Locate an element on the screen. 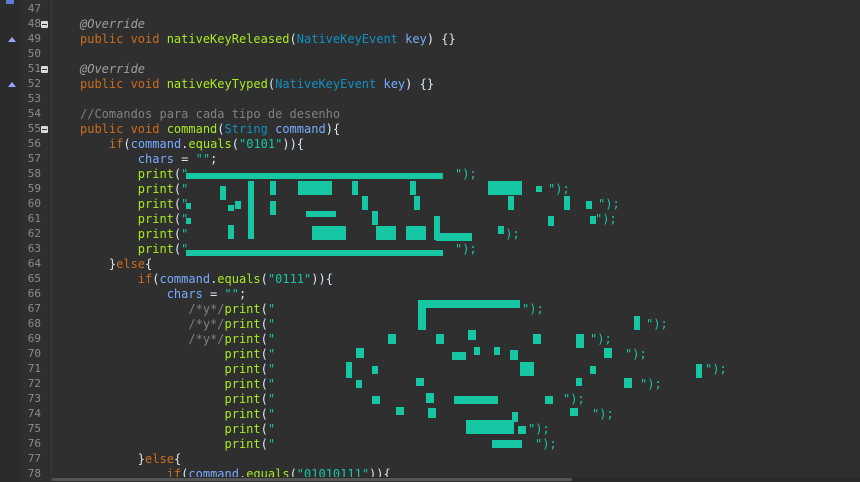  horizontal-scrollbar is located at coordinates (456, 479).